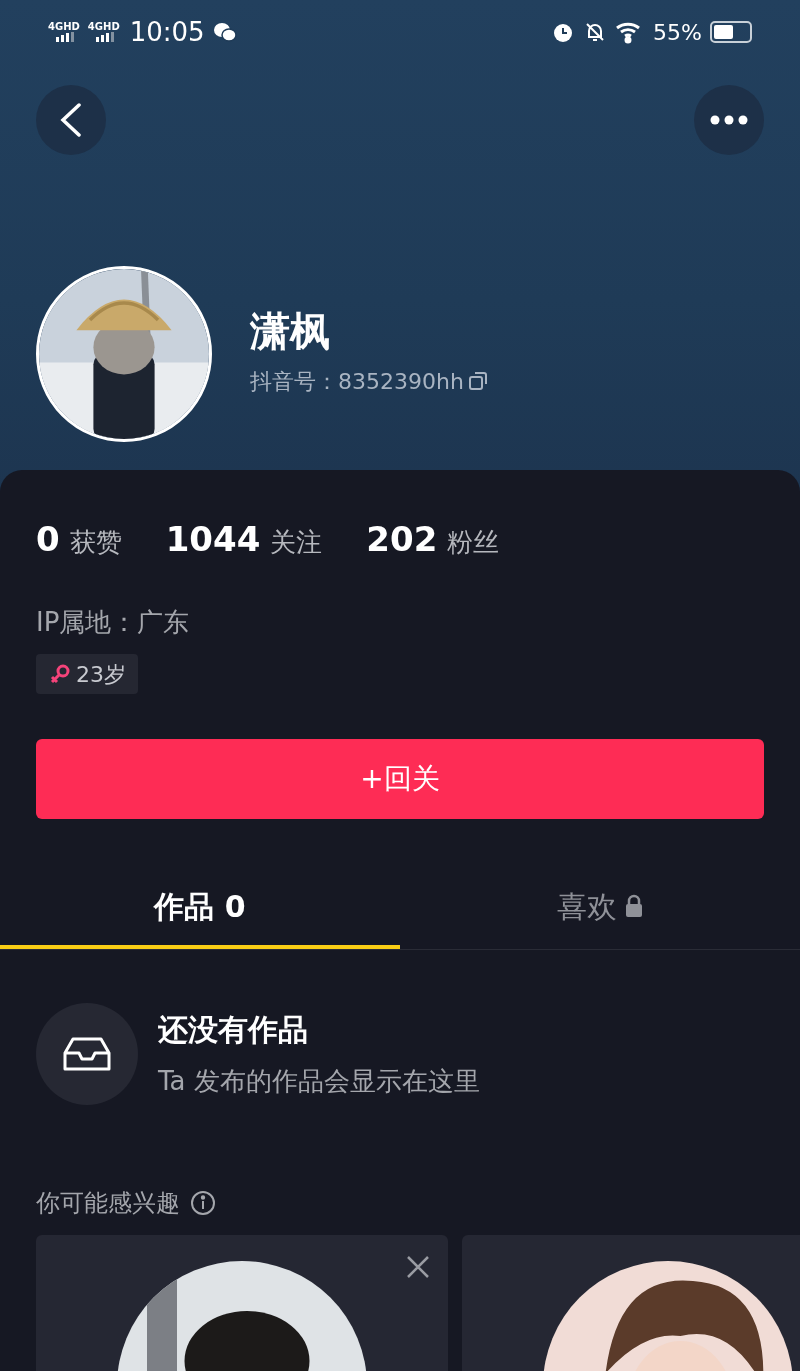 This screenshot has width=800, height=1371. What do you see at coordinates (244, 539) in the screenshot?
I see `stat-count: 1044 关注` at bounding box center [244, 539].